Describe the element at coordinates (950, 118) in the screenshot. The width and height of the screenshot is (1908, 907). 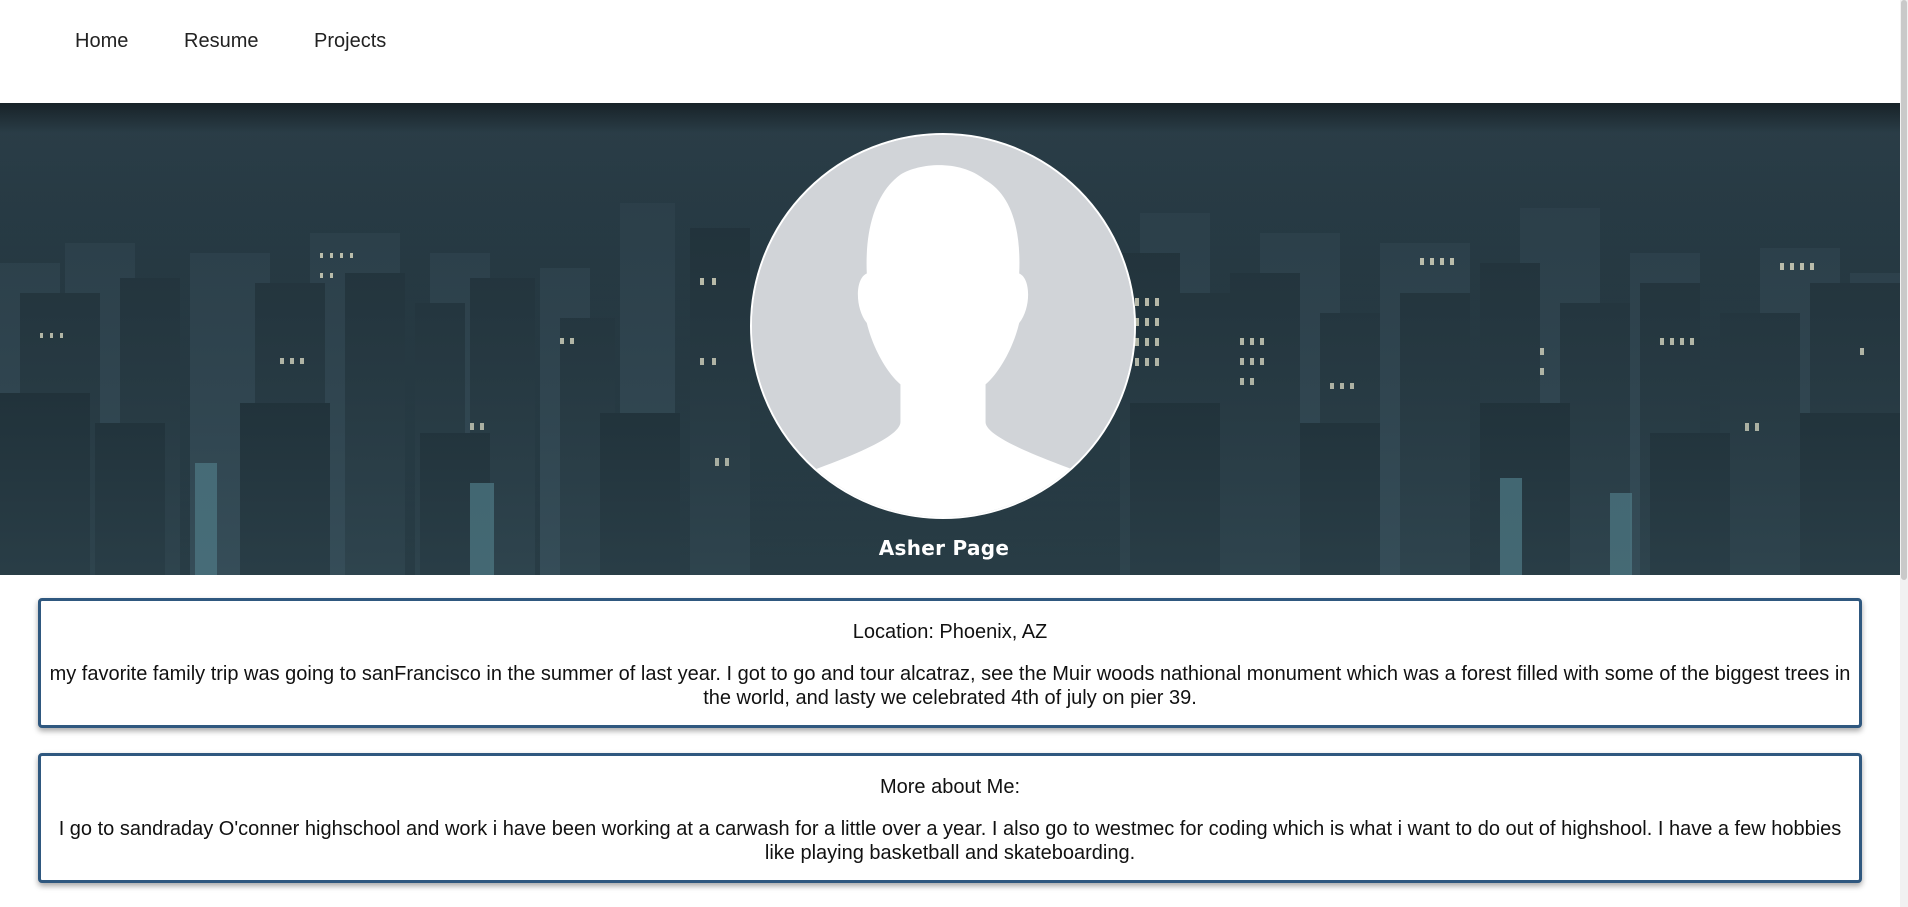
I see `hero-top-shadow` at that location.